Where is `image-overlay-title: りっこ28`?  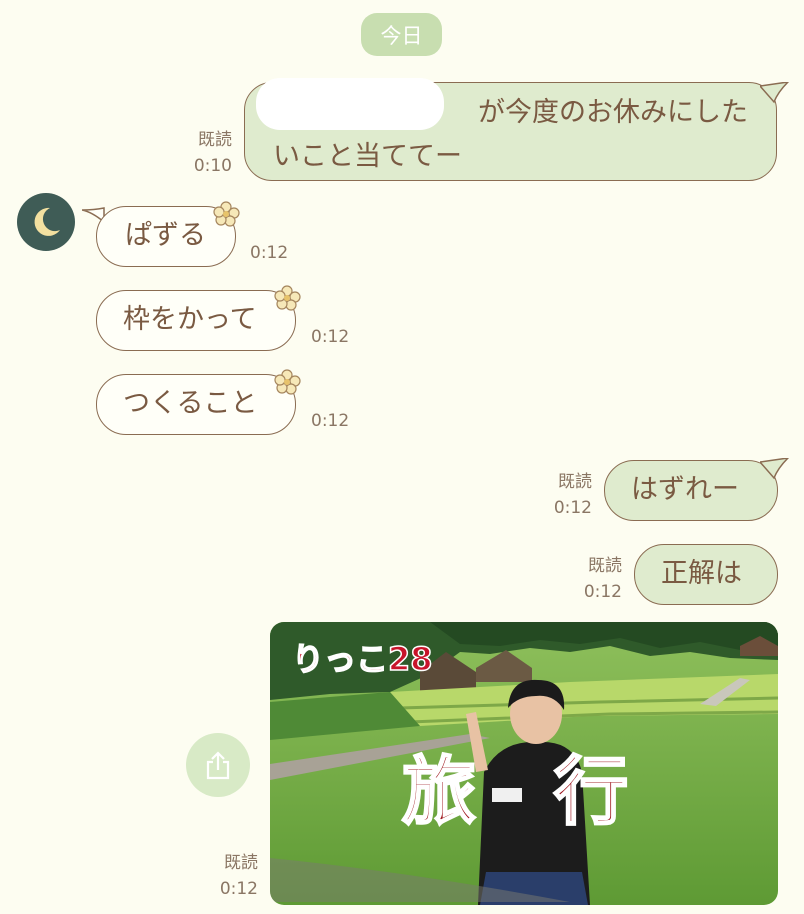 image-overlay-title: りっこ28 is located at coordinates (362, 659).